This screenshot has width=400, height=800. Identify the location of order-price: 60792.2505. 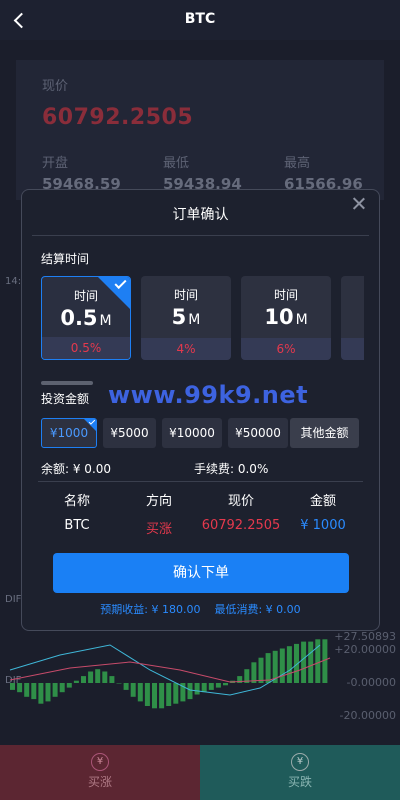
(241, 525).